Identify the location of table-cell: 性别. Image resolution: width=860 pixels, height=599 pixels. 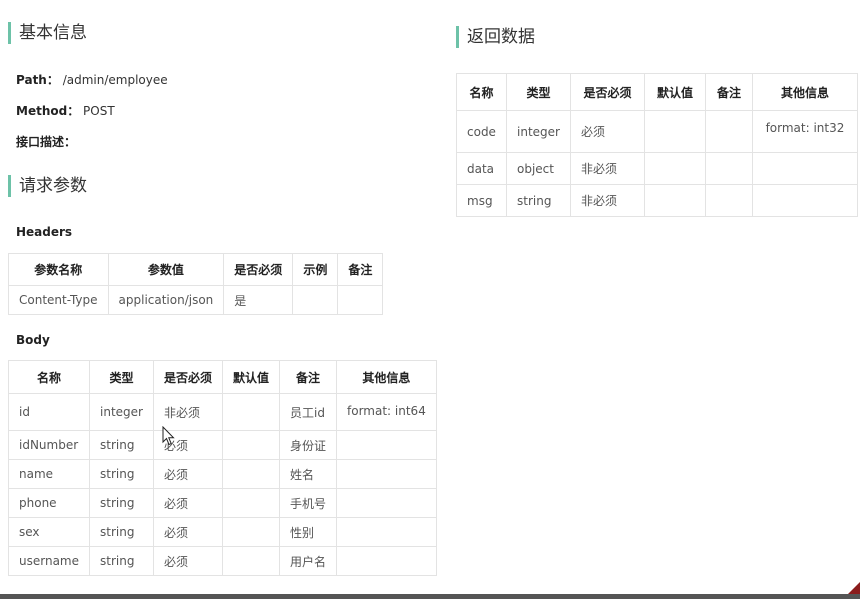
(308, 532).